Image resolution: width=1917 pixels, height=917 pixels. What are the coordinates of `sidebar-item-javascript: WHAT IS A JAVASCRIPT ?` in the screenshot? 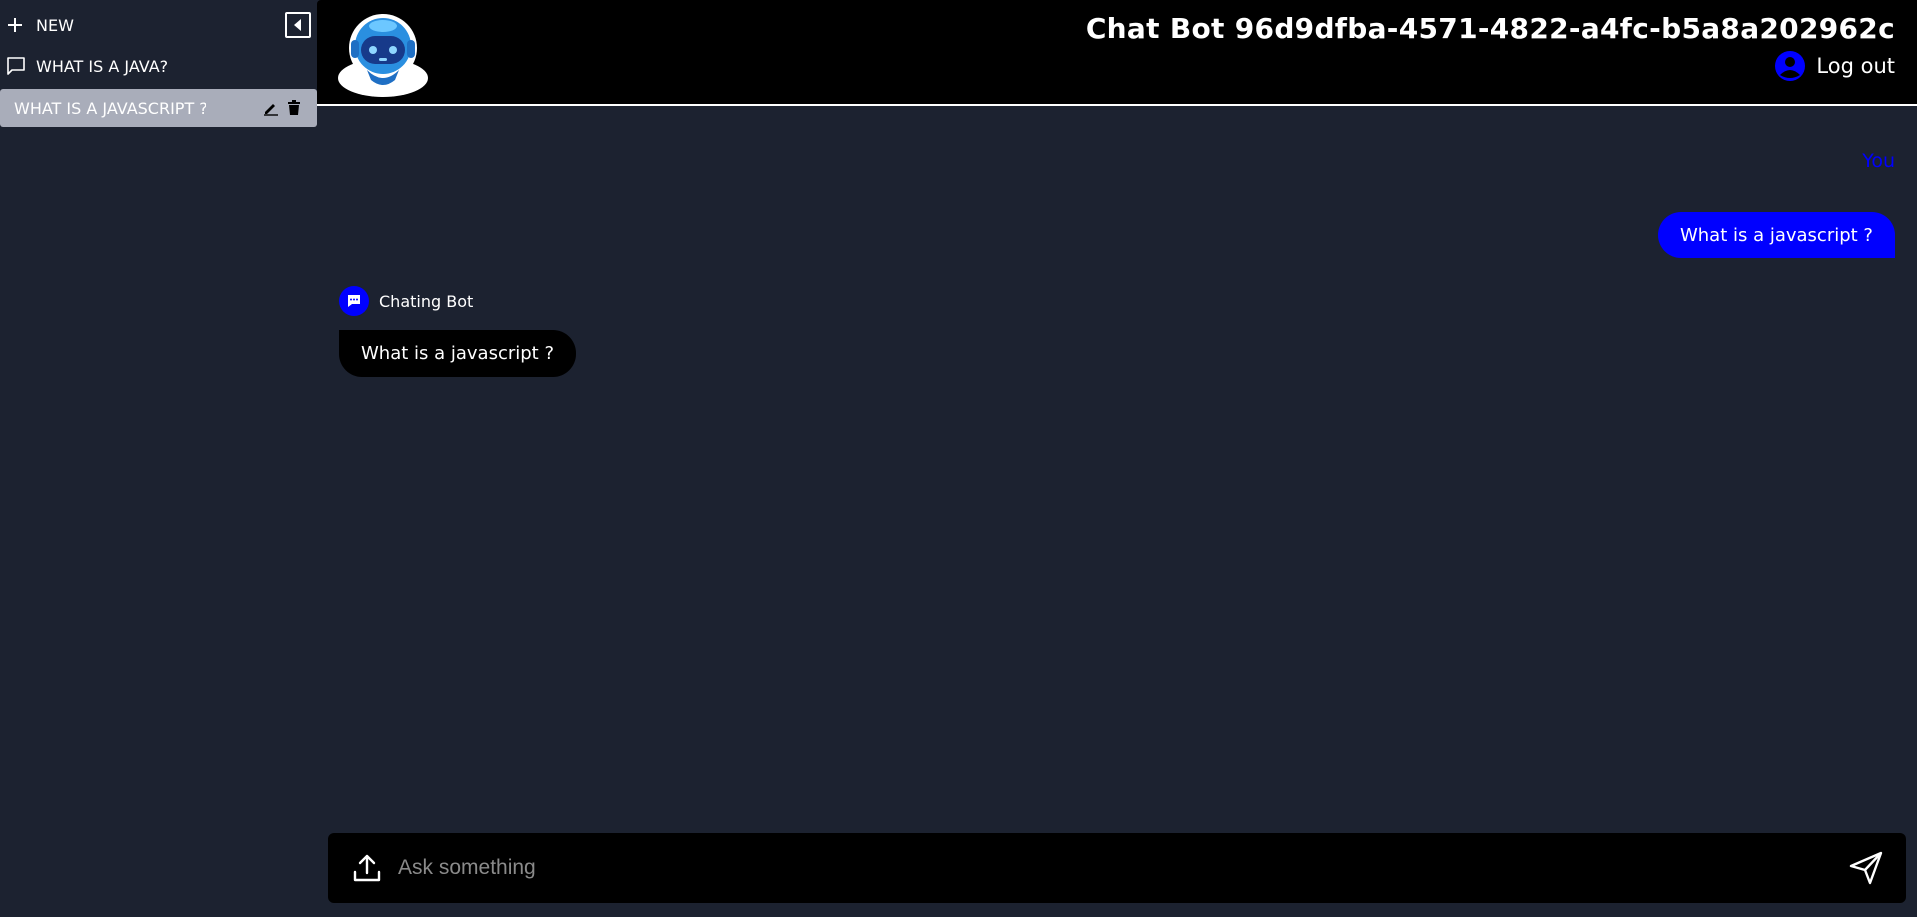 It's located at (158, 108).